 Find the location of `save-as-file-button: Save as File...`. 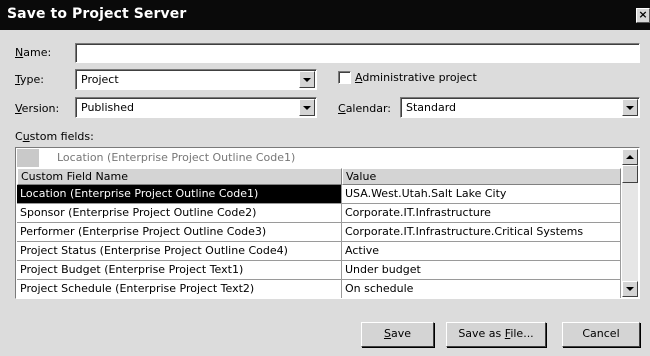

save-as-file-button: Save as File... is located at coordinates (496, 334).